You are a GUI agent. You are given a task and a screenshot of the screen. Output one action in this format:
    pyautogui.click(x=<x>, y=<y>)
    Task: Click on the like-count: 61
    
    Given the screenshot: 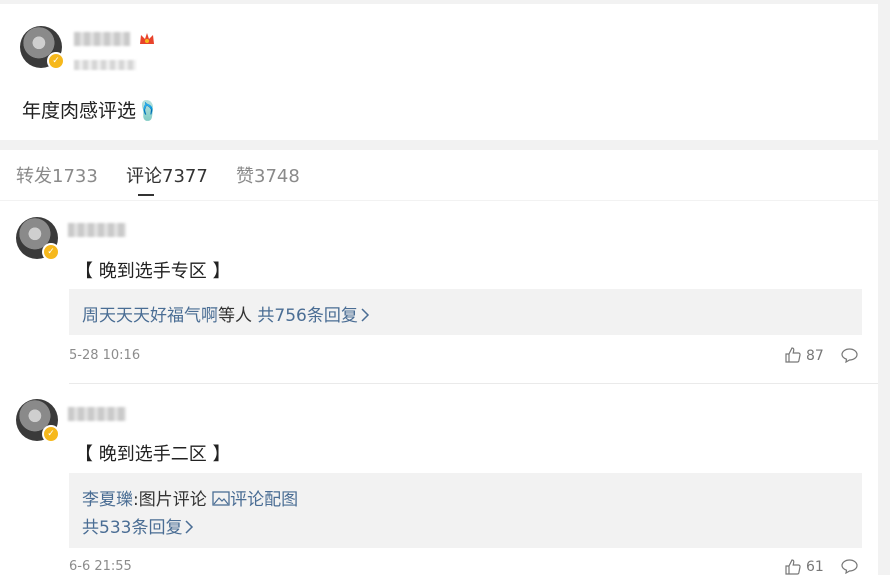 What is the action you would take?
    pyautogui.click(x=815, y=567)
    